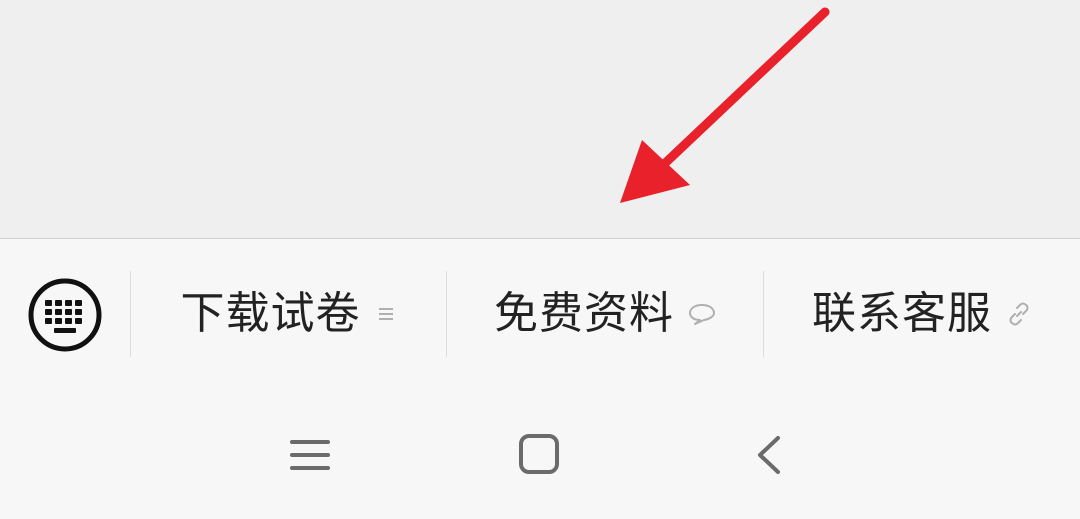 Image resolution: width=1080 pixels, height=519 pixels. Describe the element at coordinates (1019, 314) in the screenshot. I see `link-icon` at that location.